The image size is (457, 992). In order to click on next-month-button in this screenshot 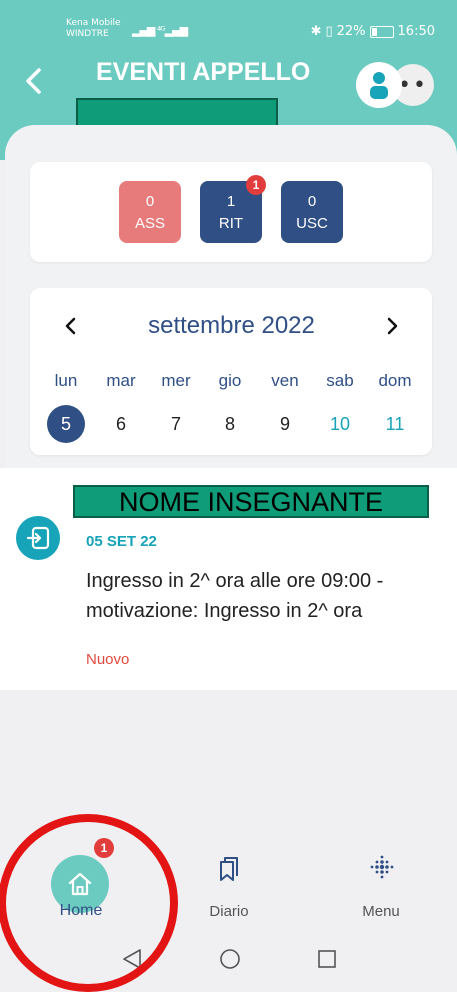, I will do `click(392, 326)`.